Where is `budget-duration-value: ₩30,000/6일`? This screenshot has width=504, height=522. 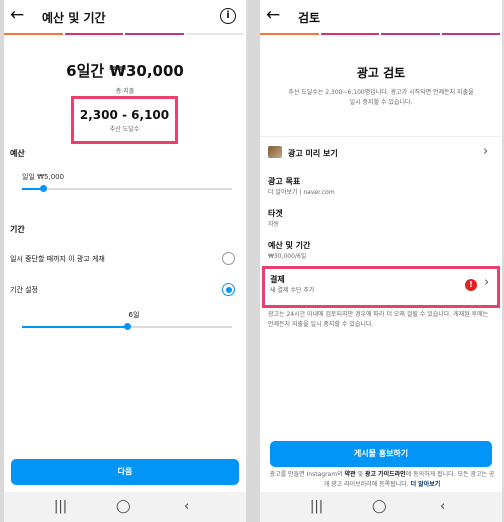 budget-duration-value: ₩30,000/6일 is located at coordinates (287, 256).